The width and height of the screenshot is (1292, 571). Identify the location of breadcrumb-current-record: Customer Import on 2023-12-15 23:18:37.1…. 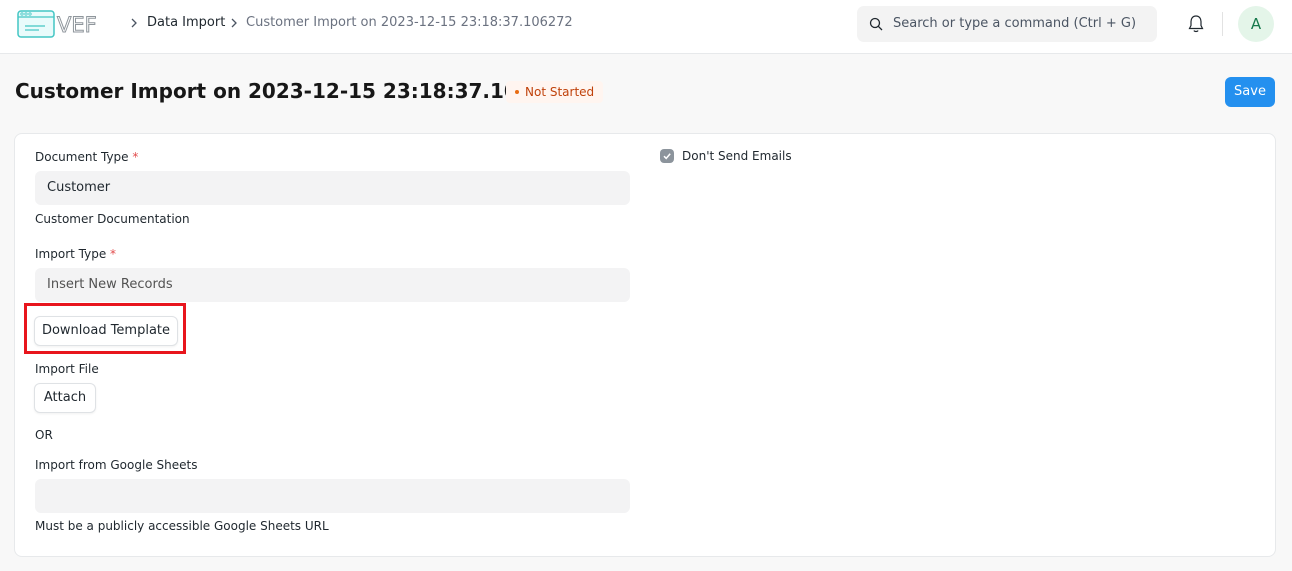
(409, 23).